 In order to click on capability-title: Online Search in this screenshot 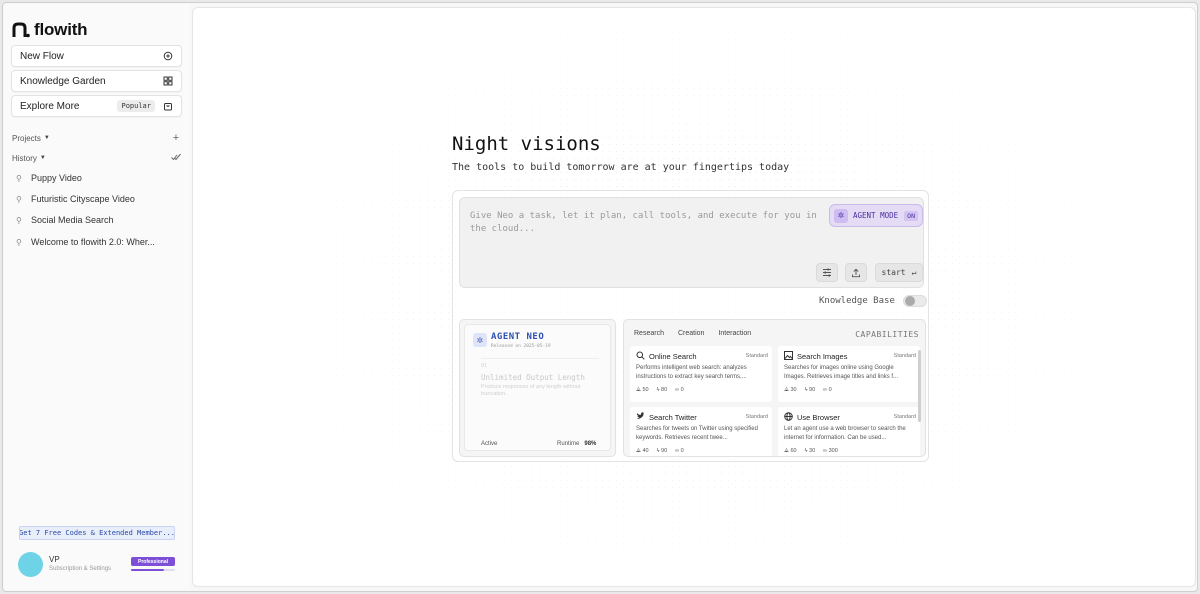, I will do `click(673, 356)`.